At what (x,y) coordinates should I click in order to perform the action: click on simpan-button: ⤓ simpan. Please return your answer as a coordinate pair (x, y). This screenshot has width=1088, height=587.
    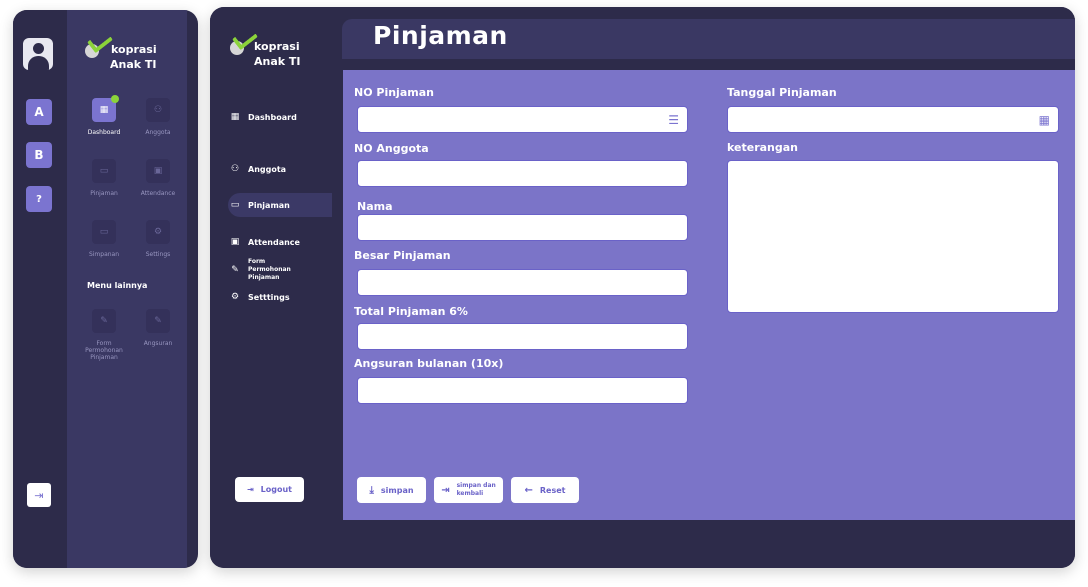
    Looking at the image, I should click on (391, 490).